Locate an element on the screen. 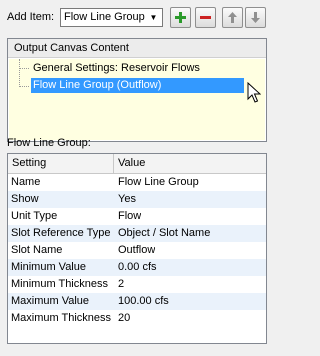  table-row: Slot Name Outflow is located at coordinates (137, 250).